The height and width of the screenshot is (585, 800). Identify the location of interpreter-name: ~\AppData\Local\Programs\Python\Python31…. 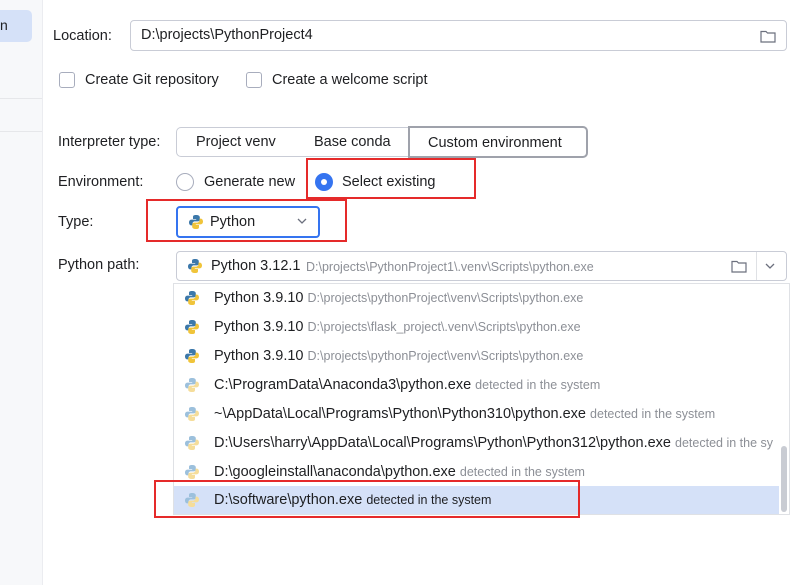
(400, 414).